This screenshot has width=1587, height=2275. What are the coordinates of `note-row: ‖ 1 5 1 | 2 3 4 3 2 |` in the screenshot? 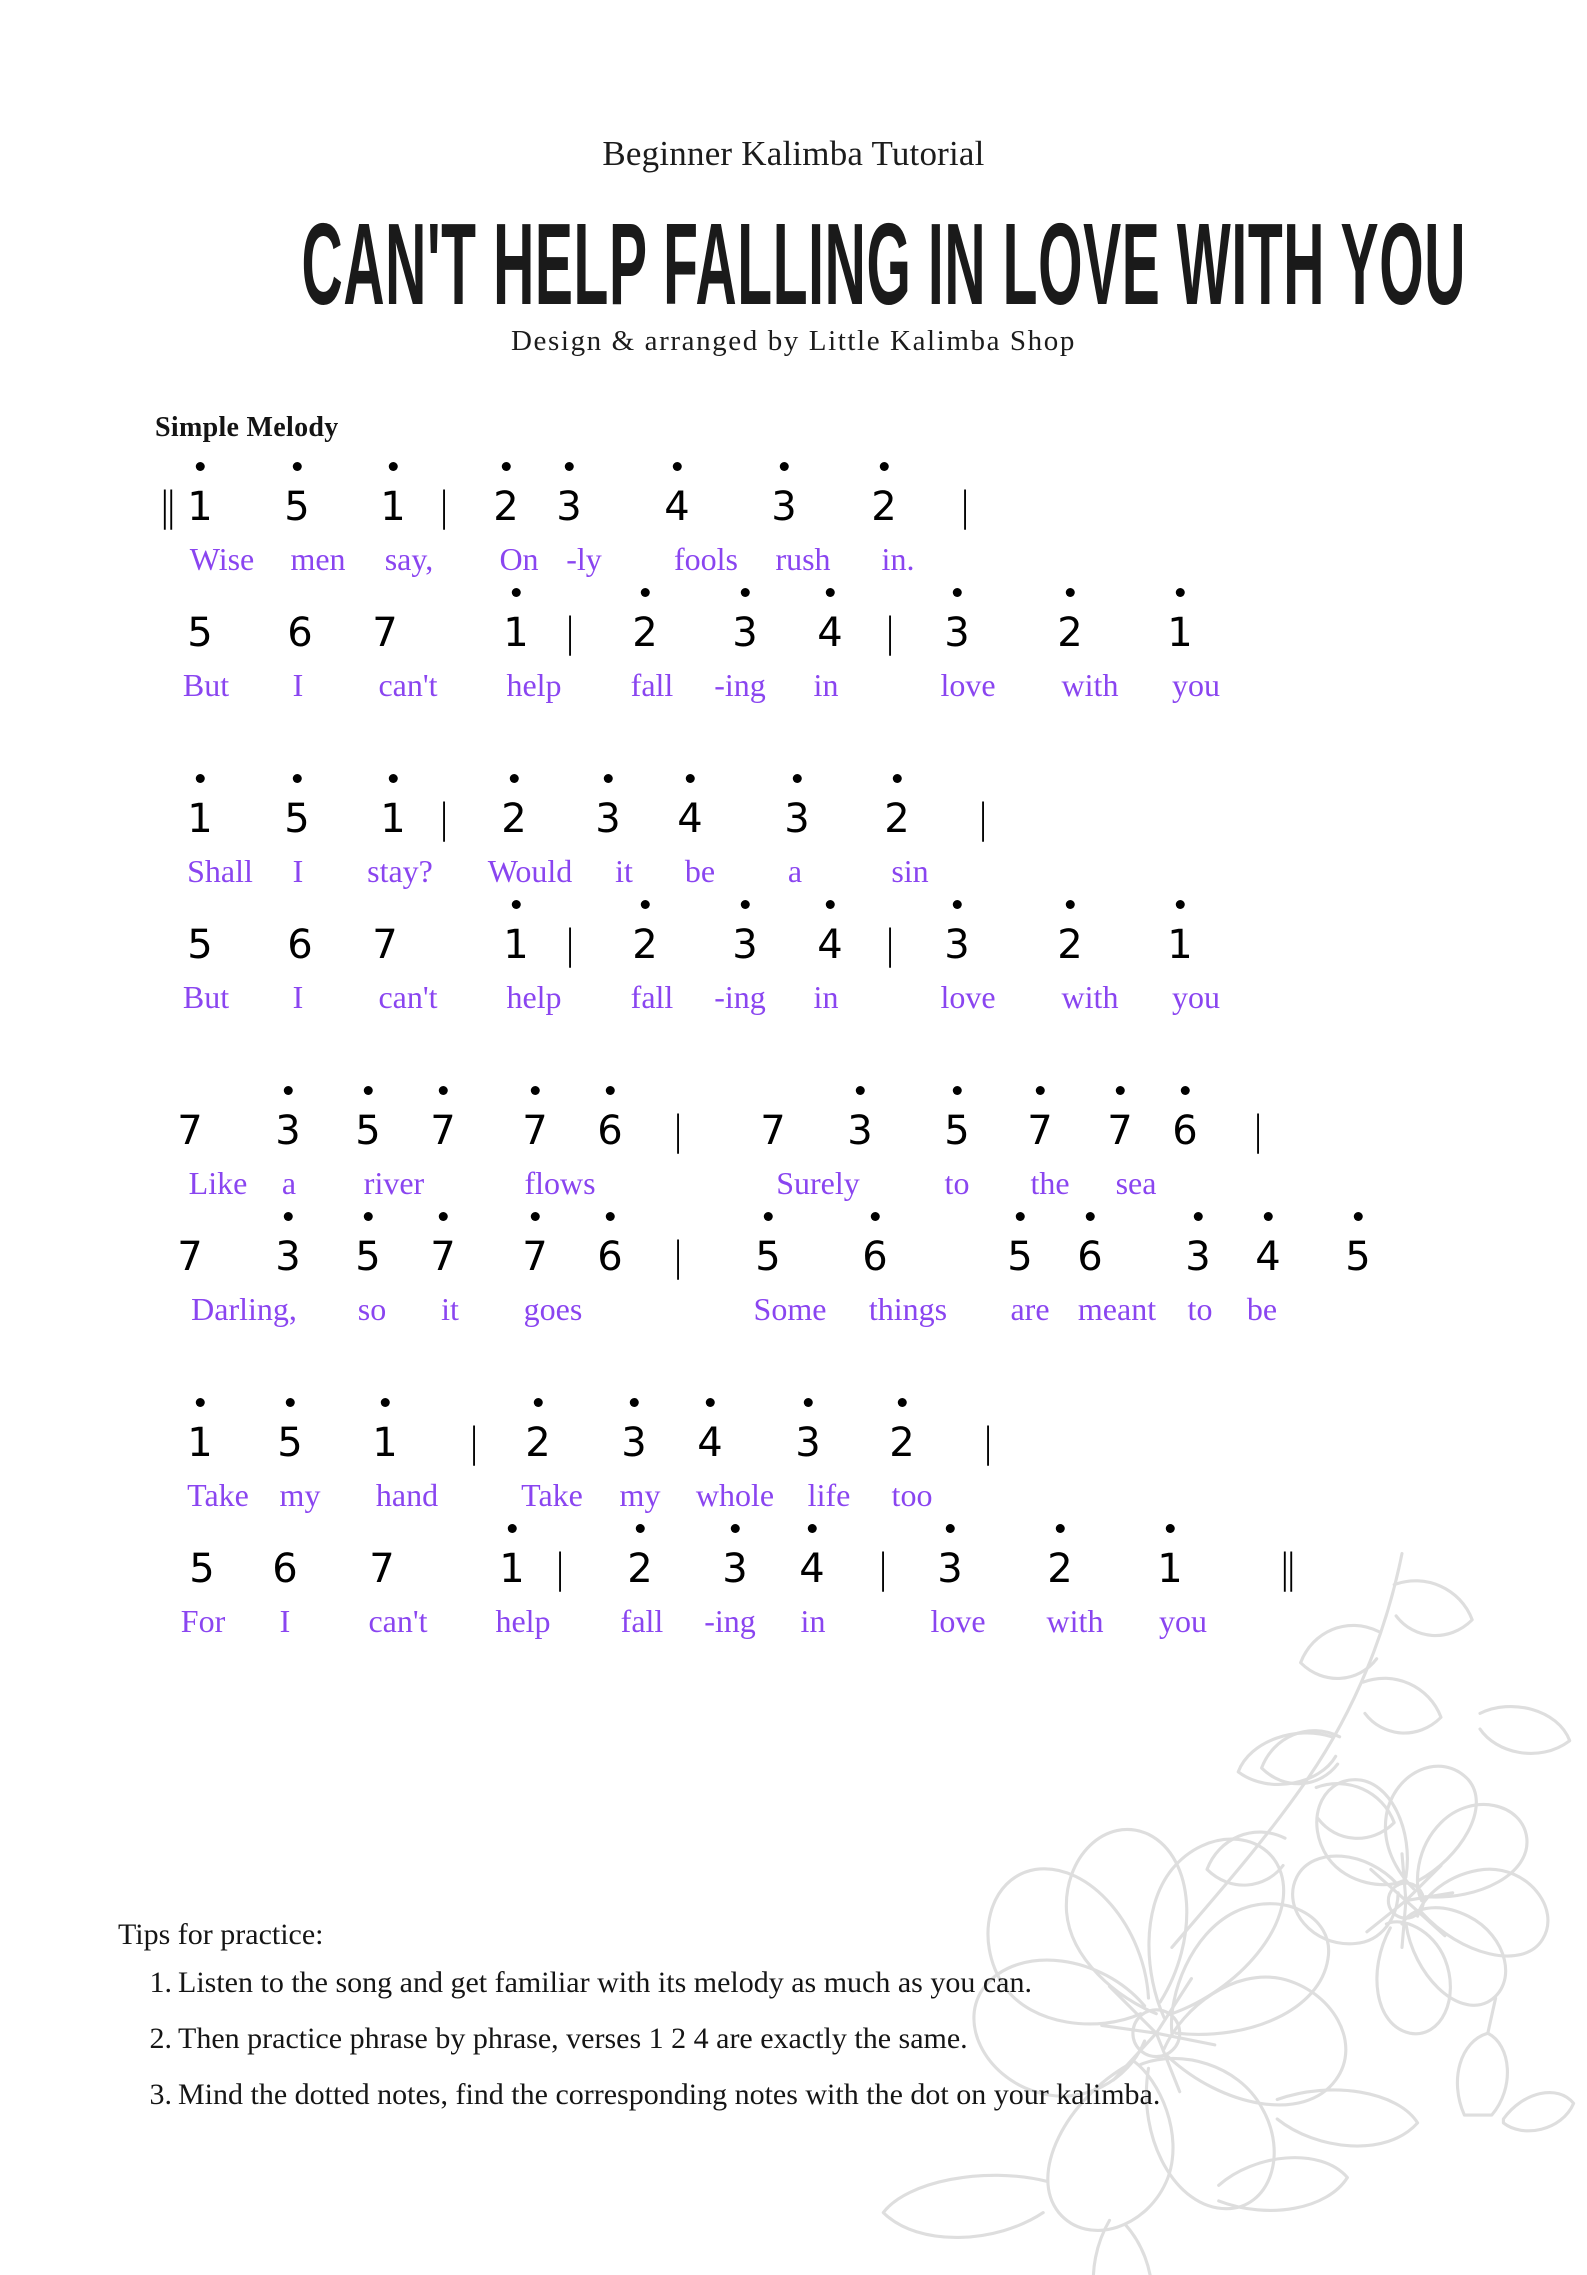 It's located at (793, 492).